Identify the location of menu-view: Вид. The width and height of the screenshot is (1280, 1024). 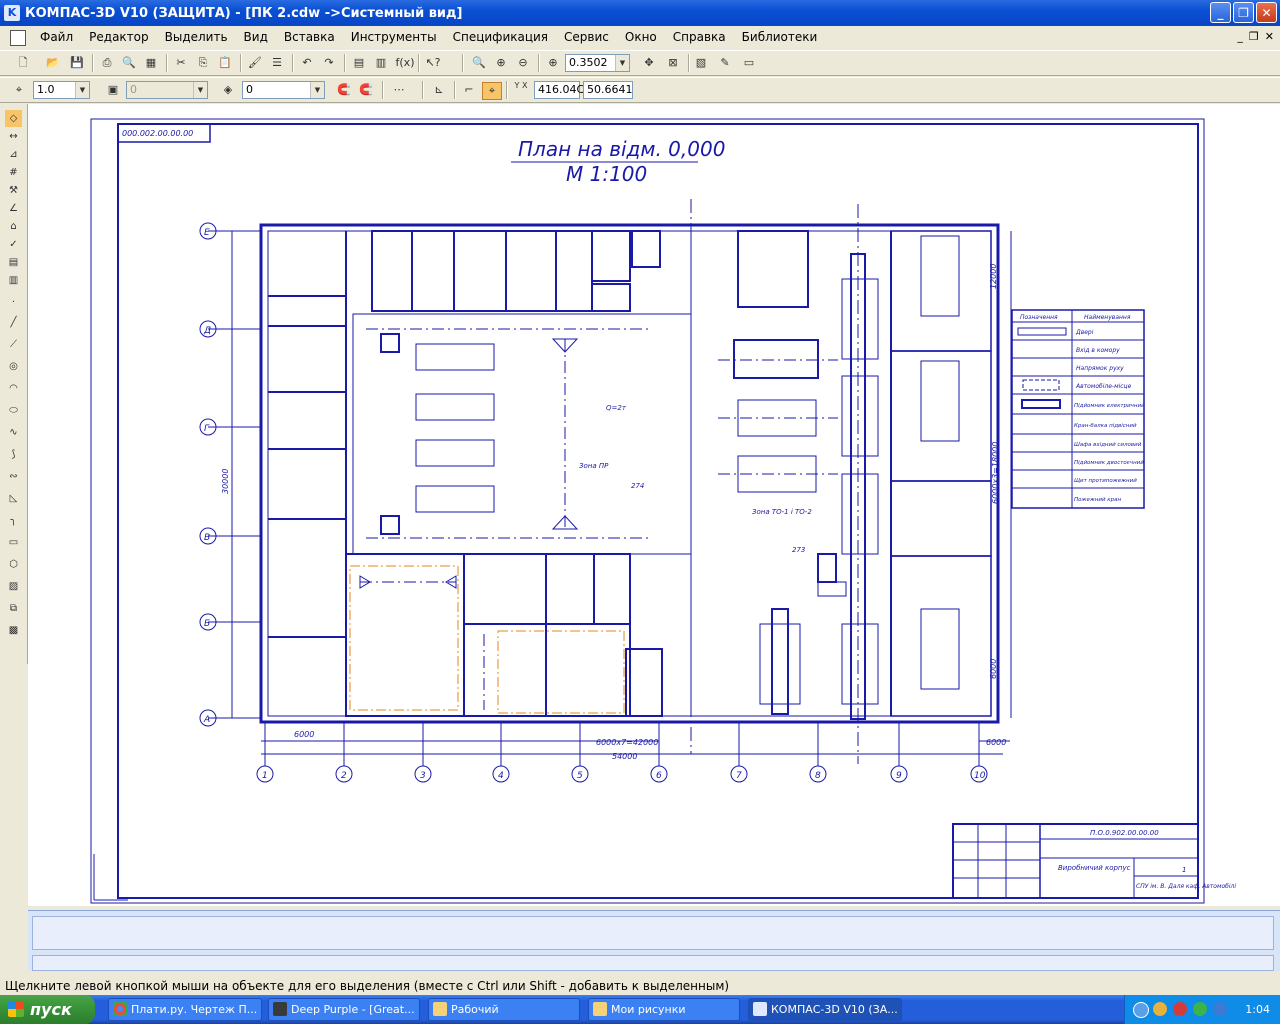
(256, 37).